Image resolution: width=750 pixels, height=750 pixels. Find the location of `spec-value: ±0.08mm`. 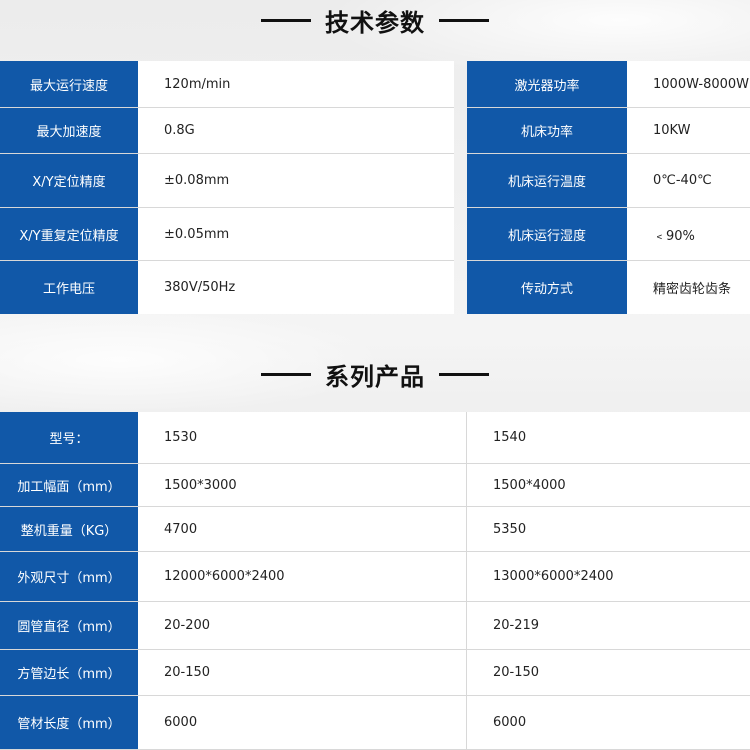

spec-value: ±0.08mm is located at coordinates (197, 180).